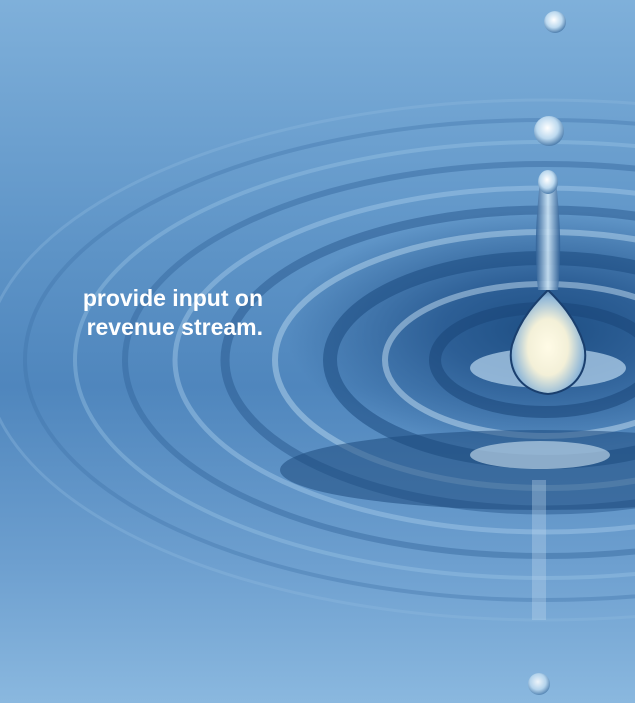 This screenshot has width=635, height=703. What do you see at coordinates (539, 550) in the screenshot?
I see `reflection` at bounding box center [539, 550].